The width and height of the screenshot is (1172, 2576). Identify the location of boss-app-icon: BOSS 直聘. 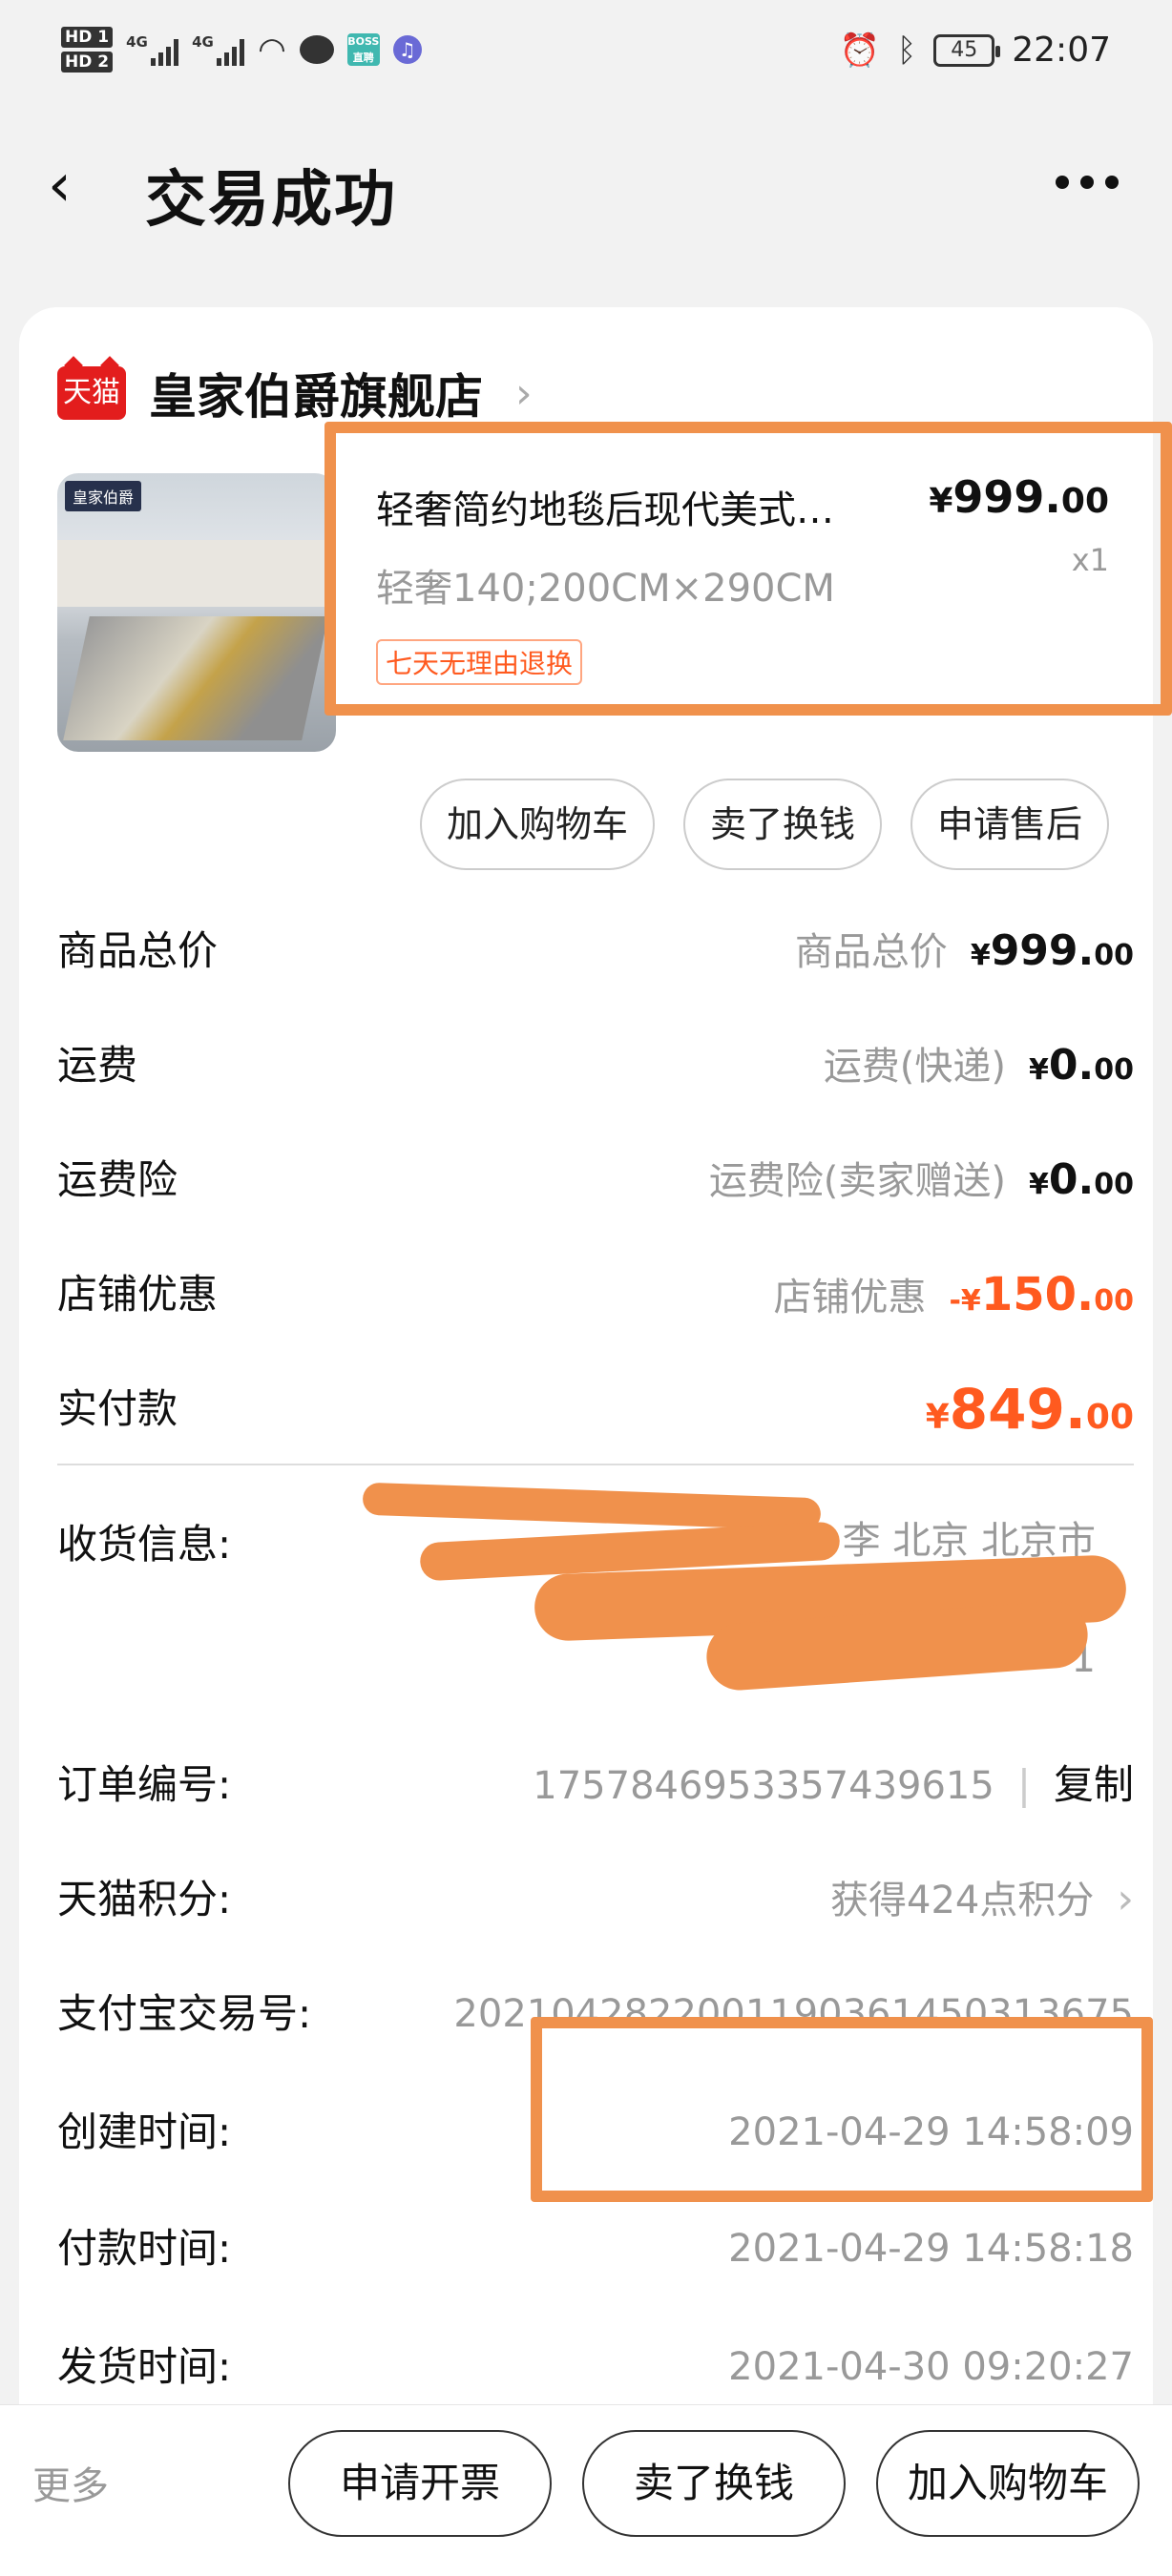
(363, 49).